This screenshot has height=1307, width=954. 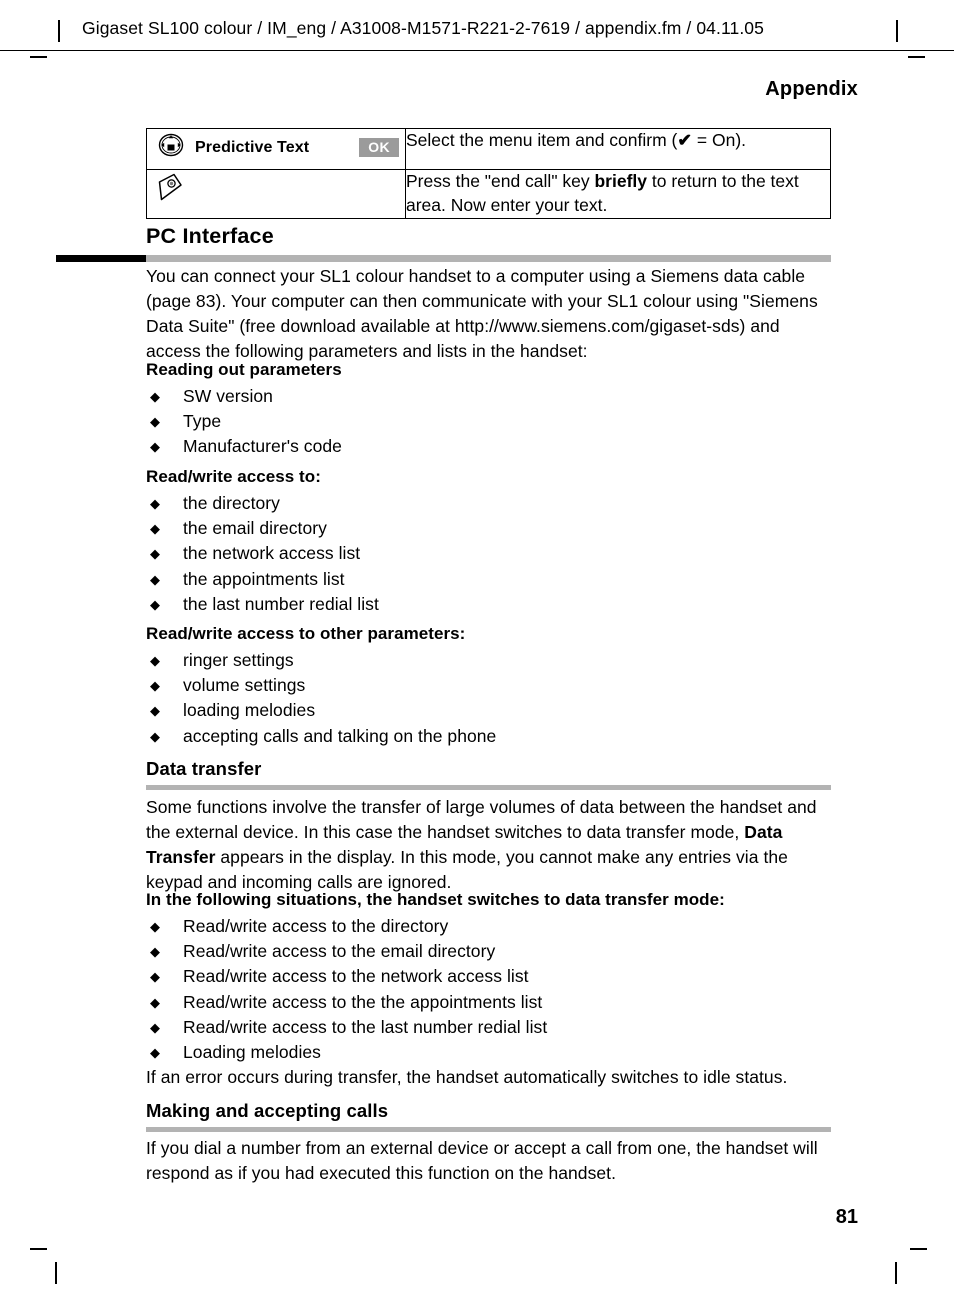 What do you see at coordinates (262, 446) in the screenshot?
I see `list-item-label: Manufacturer's code` at bounding box center [262, 446].